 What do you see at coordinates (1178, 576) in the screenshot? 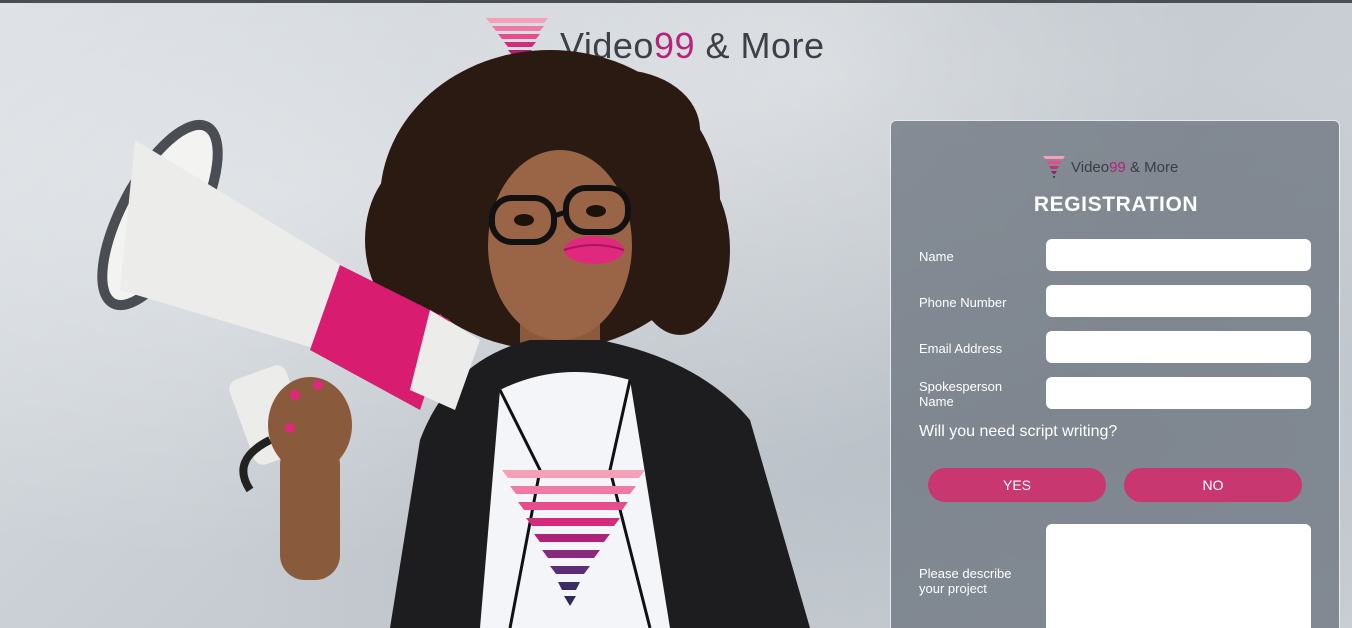
I see `project-description-field` at bounding box center [1178, 576].